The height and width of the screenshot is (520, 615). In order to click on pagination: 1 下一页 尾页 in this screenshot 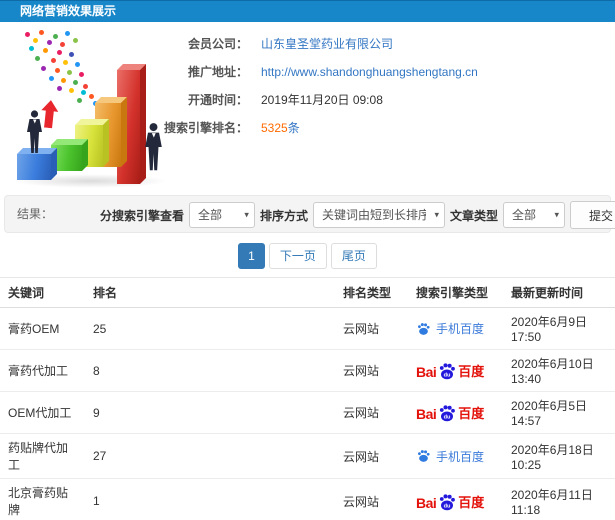, I will do `click(307, 256)`.